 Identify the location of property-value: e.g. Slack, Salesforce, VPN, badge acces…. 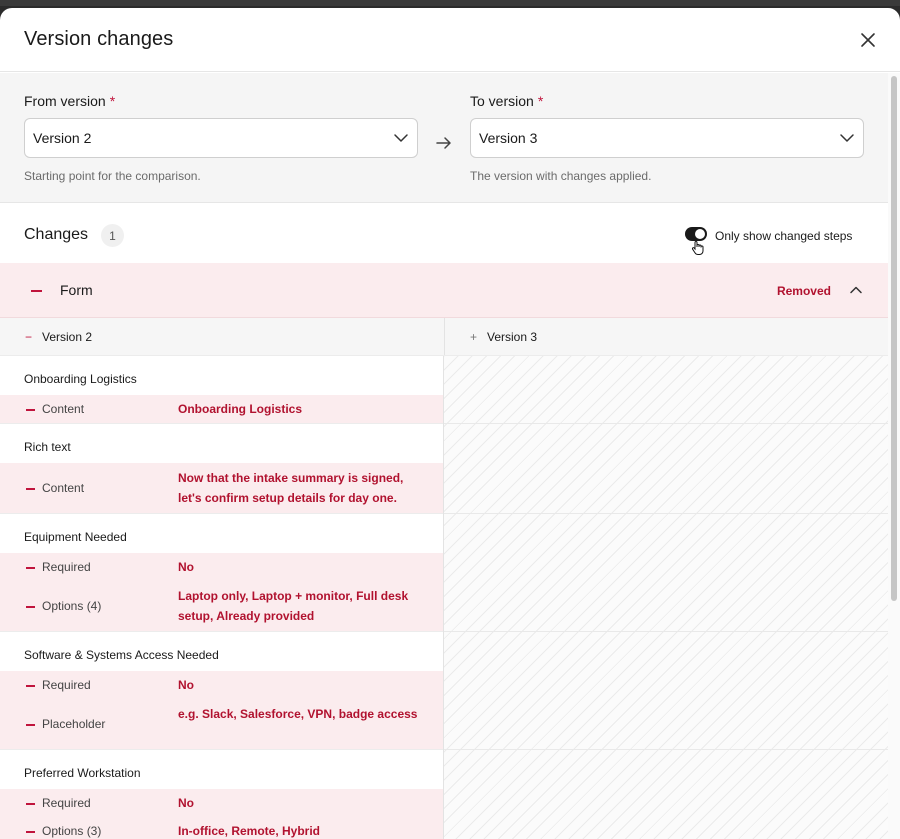
(298, 714).